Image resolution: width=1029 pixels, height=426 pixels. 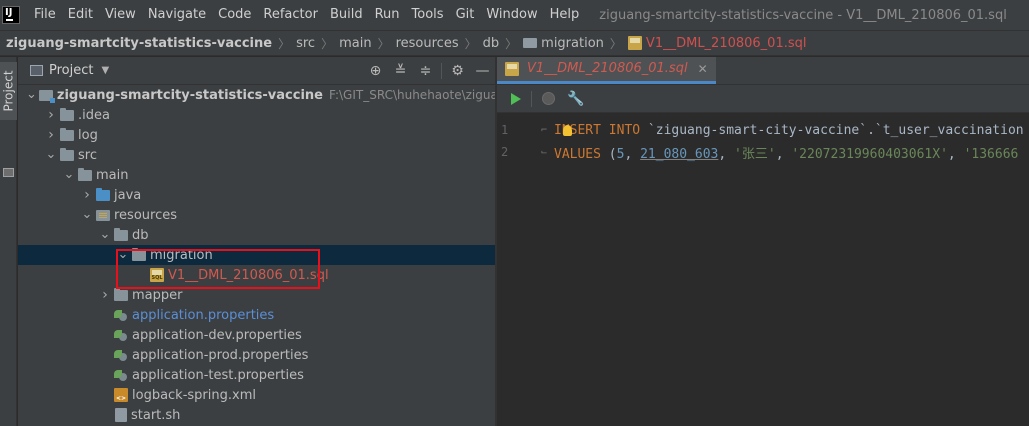 I want to click on code-token: VALUES, so click(x=581, y=154).